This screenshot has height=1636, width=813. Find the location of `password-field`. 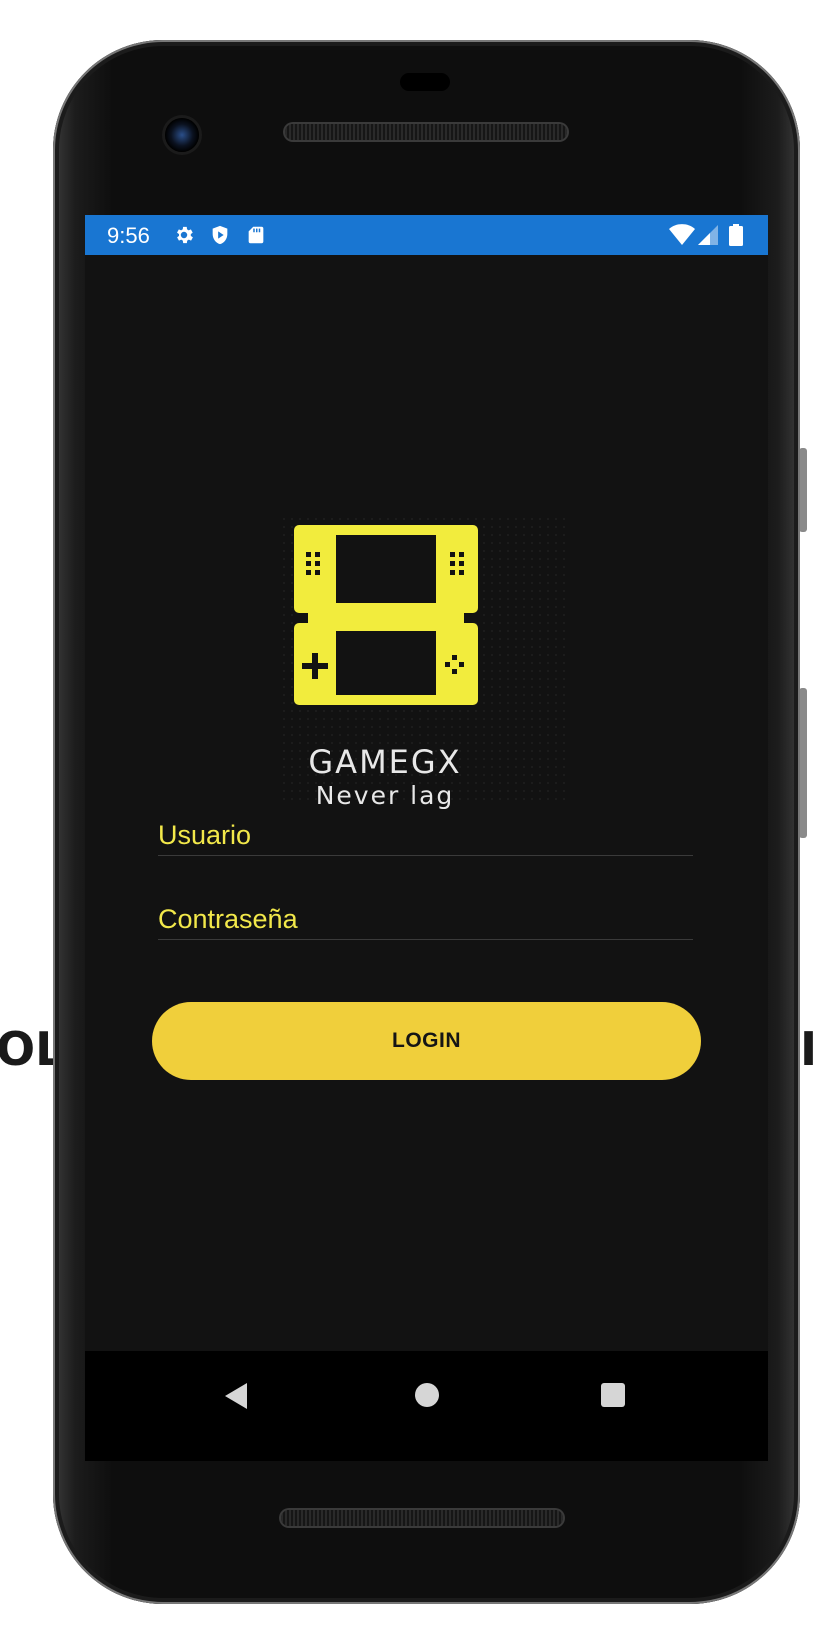

password-field is located at coordinates (425, 919).